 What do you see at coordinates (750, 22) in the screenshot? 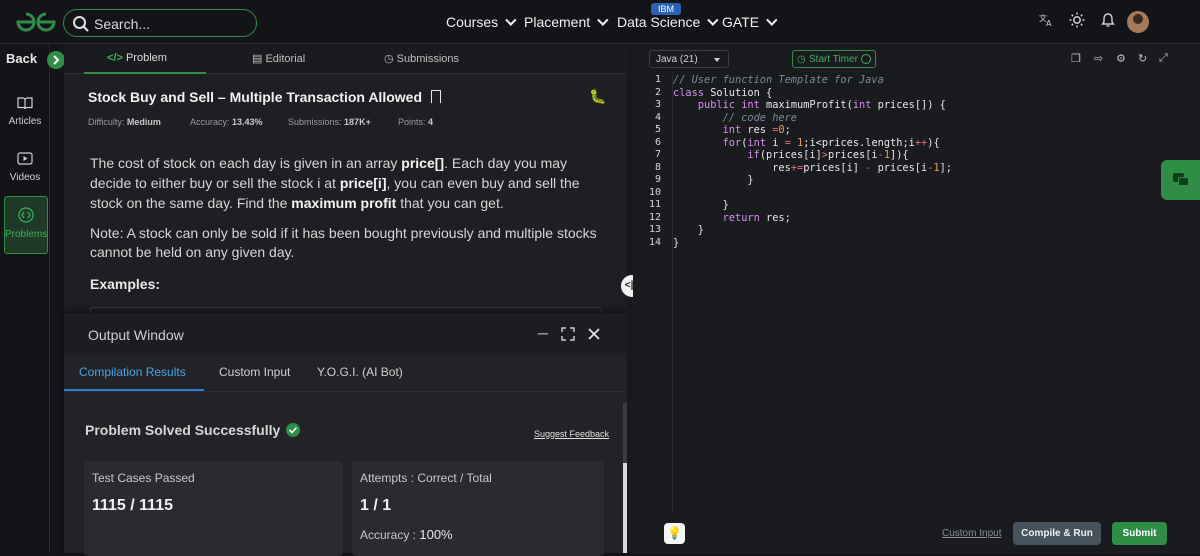
I see `nav-gate: GATE` at bounding box center [750, 22].